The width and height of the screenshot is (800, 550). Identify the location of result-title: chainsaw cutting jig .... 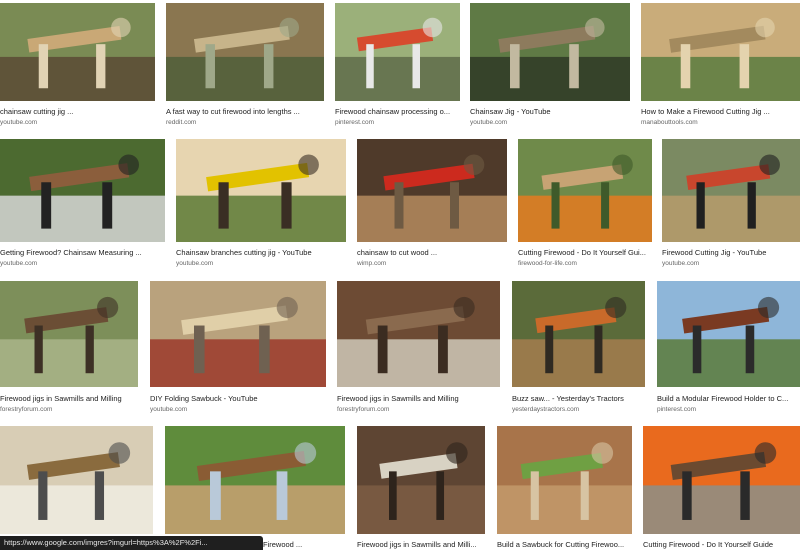
(75, 111).